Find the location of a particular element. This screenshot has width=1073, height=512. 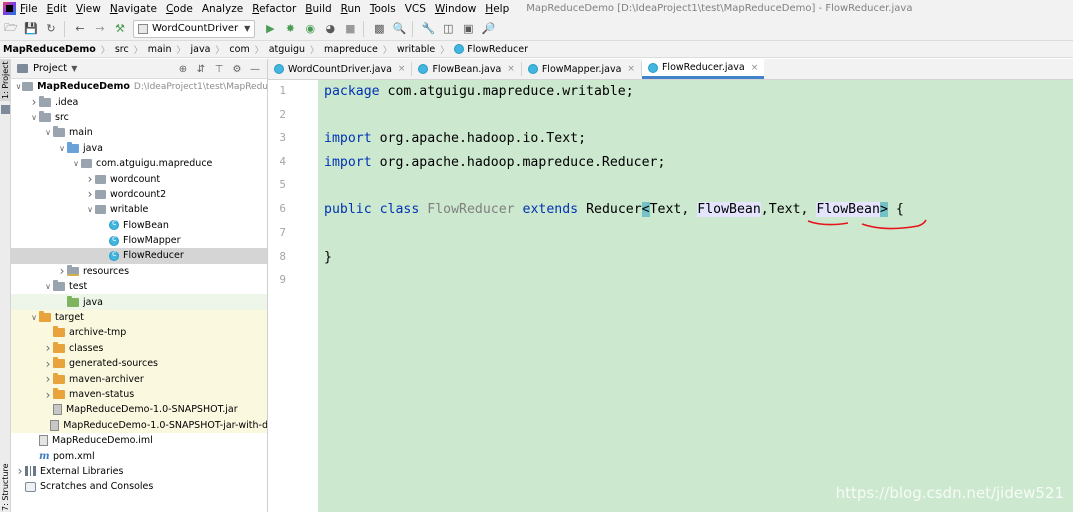

menu-item-window: Window is located at coordinates (455, 9).